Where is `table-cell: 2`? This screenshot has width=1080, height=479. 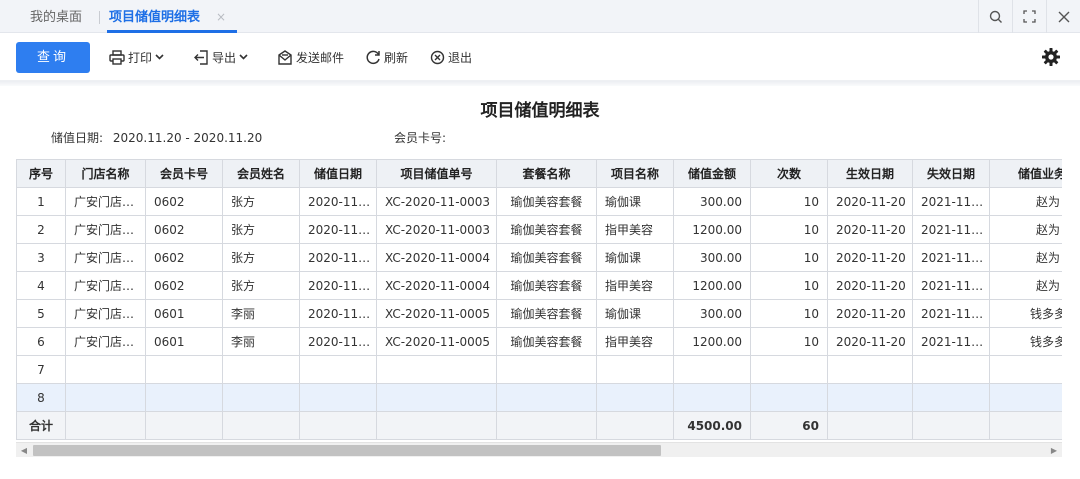
table-cell: 2 is located at coordinates (41, 229).